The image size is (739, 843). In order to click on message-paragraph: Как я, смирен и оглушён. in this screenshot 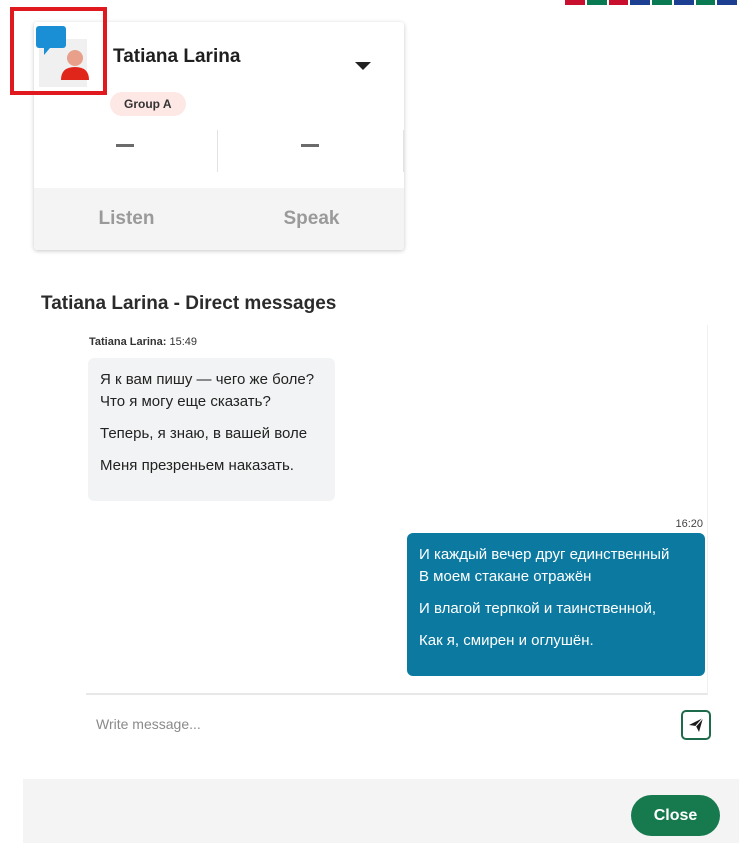, I will do `click(506, 640)`.